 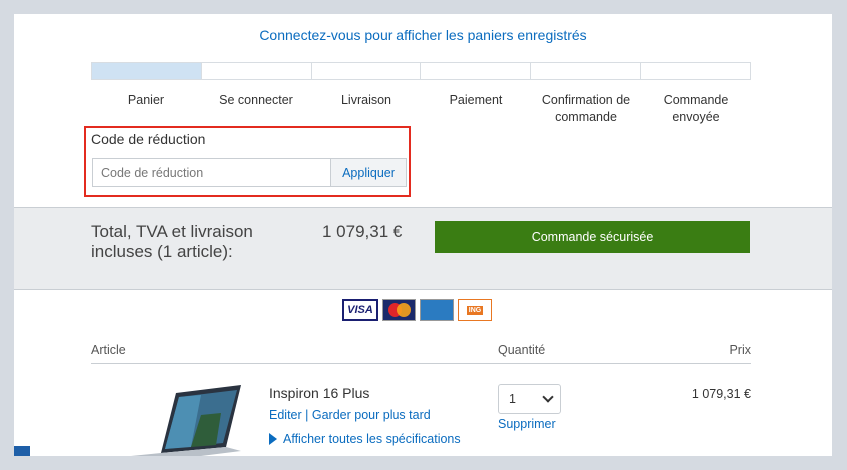 What do you see at coordinates (476, 71) in the screenshot?
I see `step-bar-payment` at bounding box center [476, 71].